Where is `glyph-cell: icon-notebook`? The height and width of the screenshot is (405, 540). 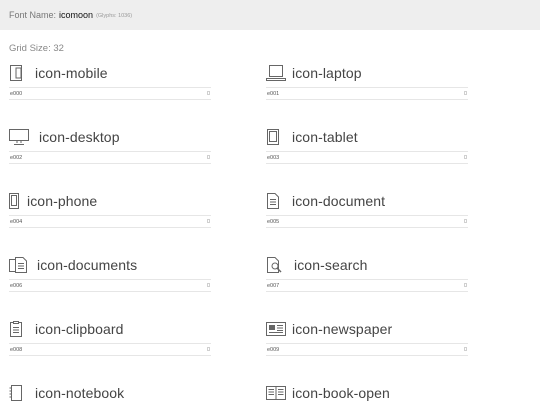
glyph-cell: icon-notebook is located at coordinates (110, 393).